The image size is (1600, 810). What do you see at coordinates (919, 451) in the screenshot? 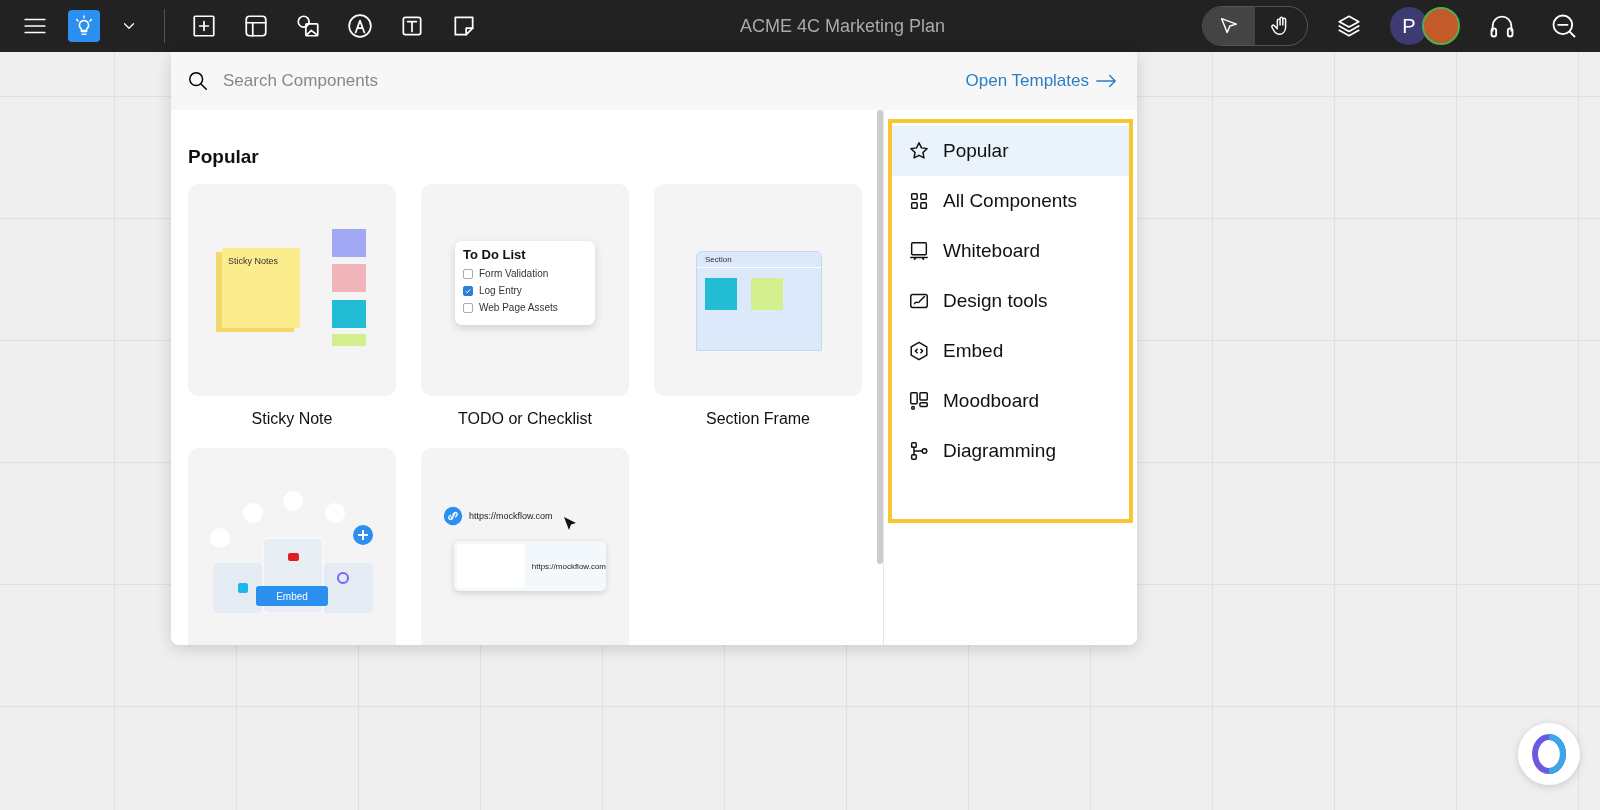
I see `diagram-icon` at bounding box center [919, 451].